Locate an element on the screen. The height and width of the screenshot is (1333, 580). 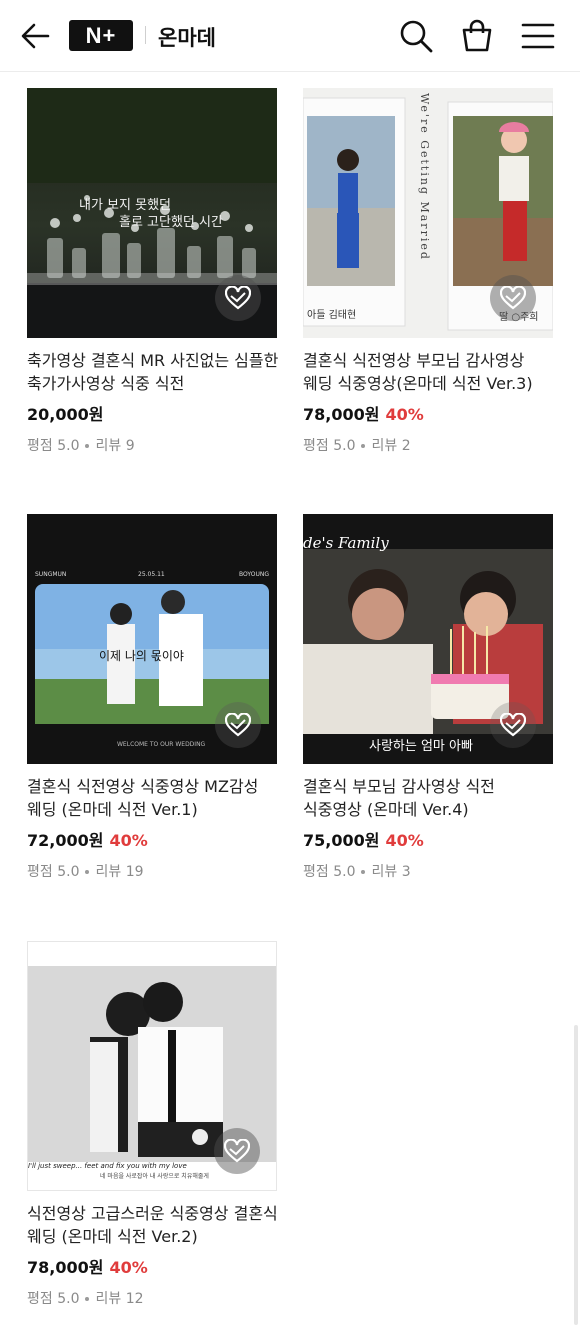
thumb-caption-welcome: WELCOME TO OUR WEDDING is located at coordinates (161, 744).